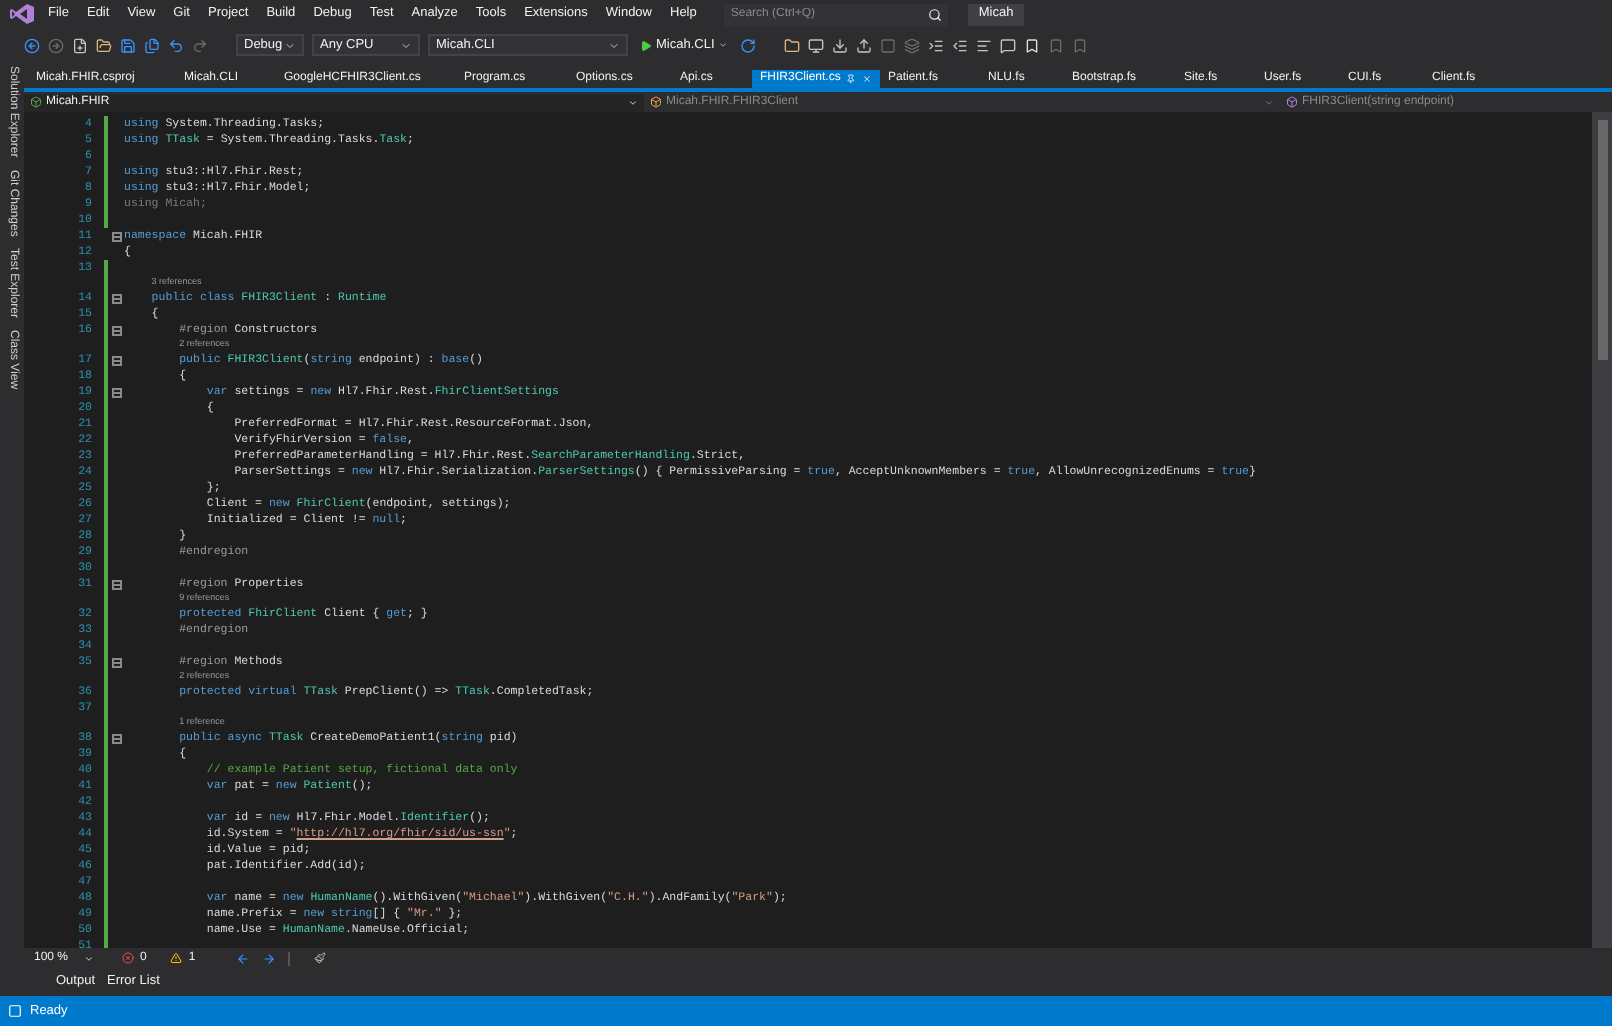 This screenshot has height=1026, width=1612. Describe the element at coordinates (22, 14) in the screenshot. I see `logo-icon` at that location.